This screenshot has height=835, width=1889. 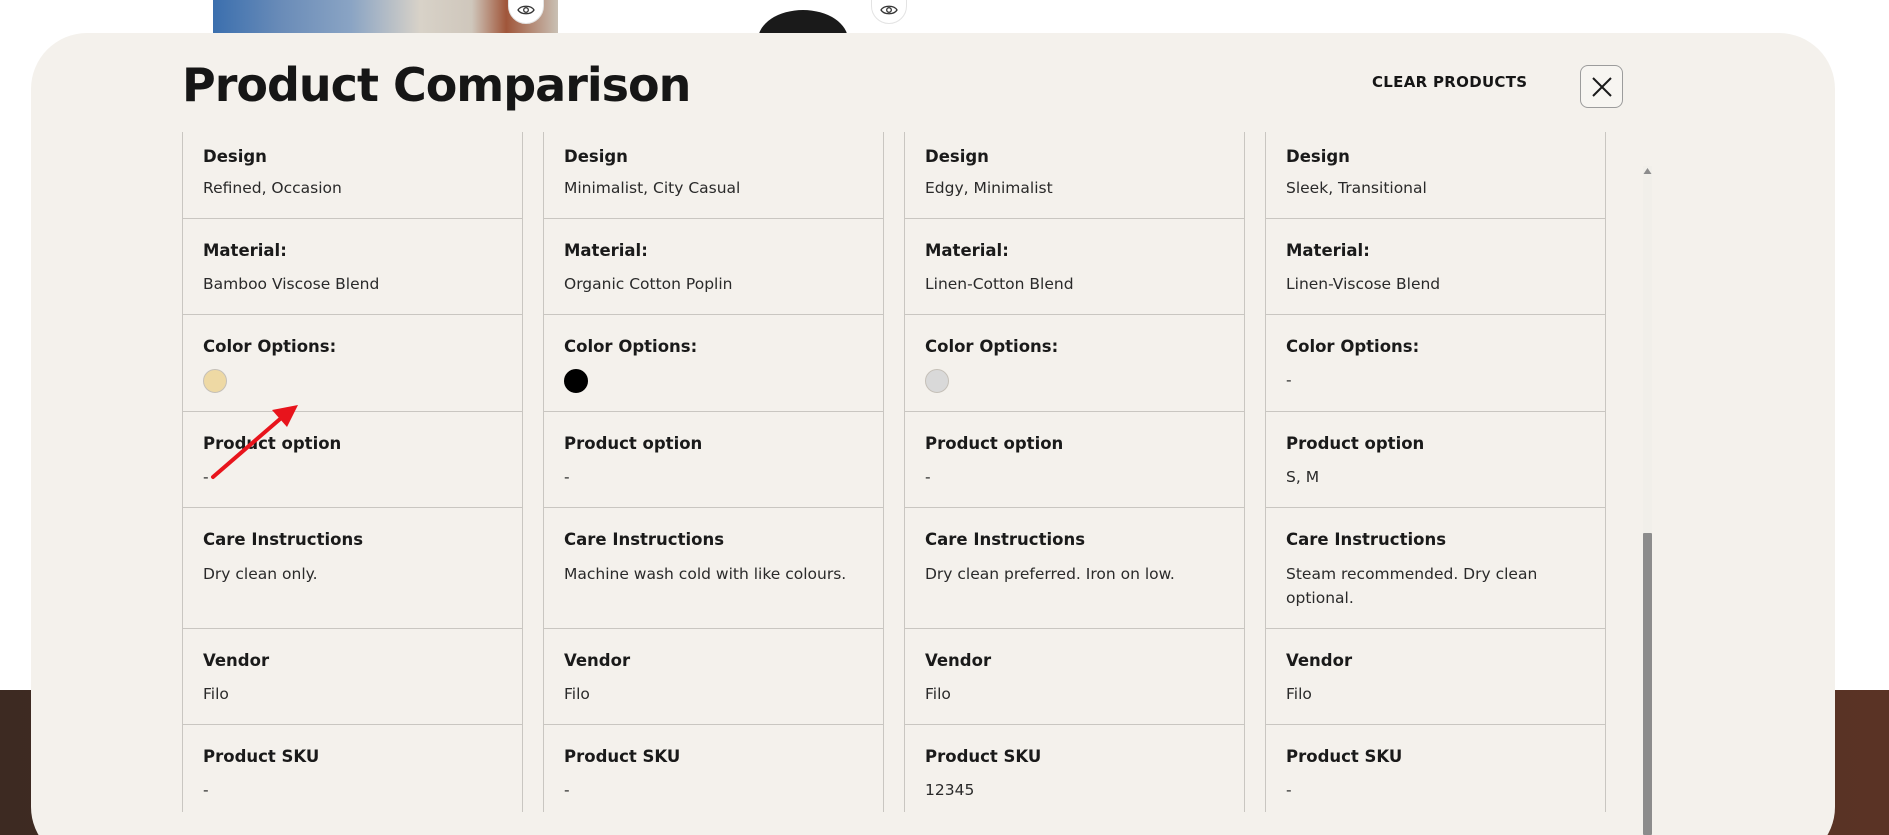 I want to click on material-cell: Material: Linen-Viscose Blend, so click(x=1435, y=267).